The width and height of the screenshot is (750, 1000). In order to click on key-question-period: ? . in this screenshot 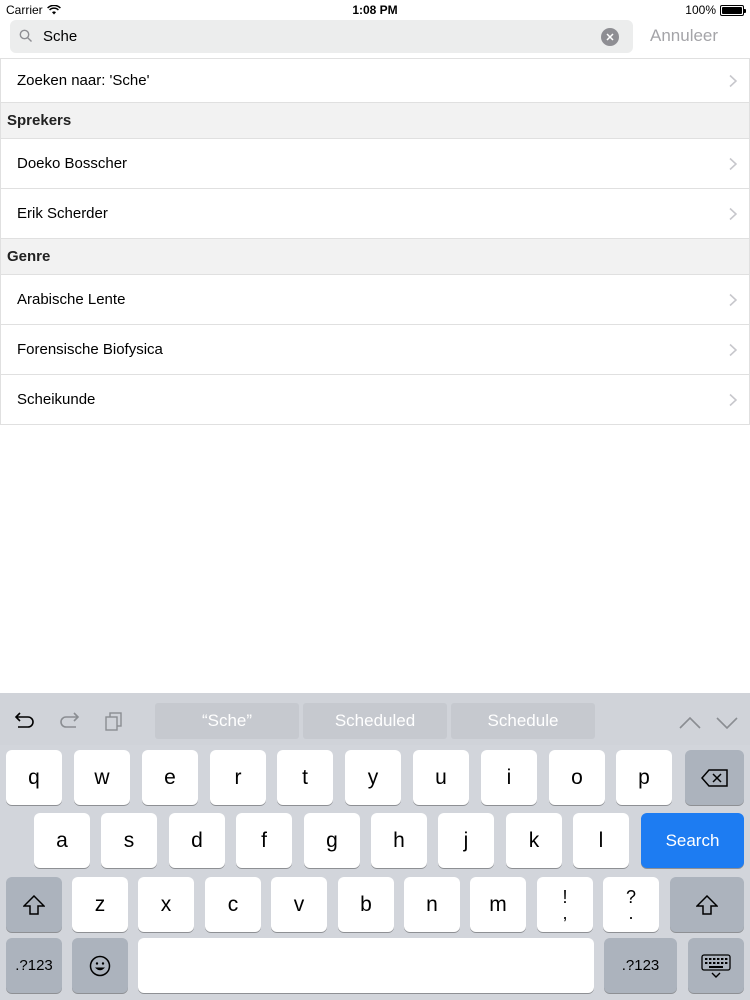, I will do `click(631, 904)`.